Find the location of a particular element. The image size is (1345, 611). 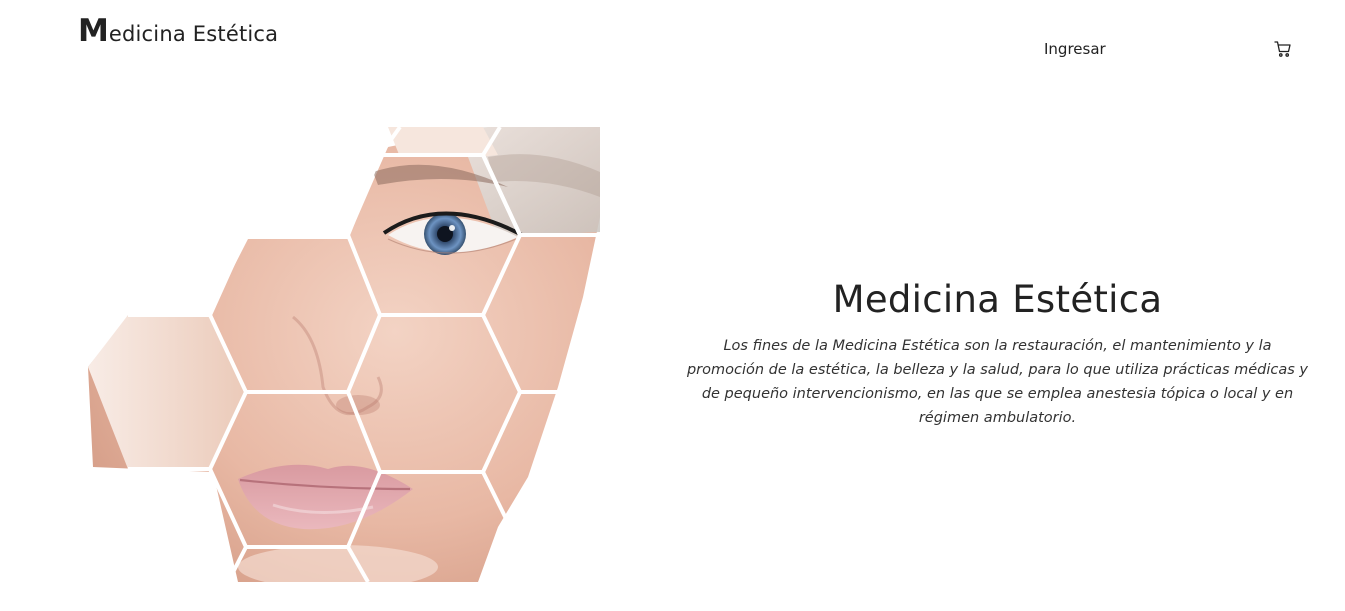

login-link: Ingresar is located at coordinates (1075, 49).